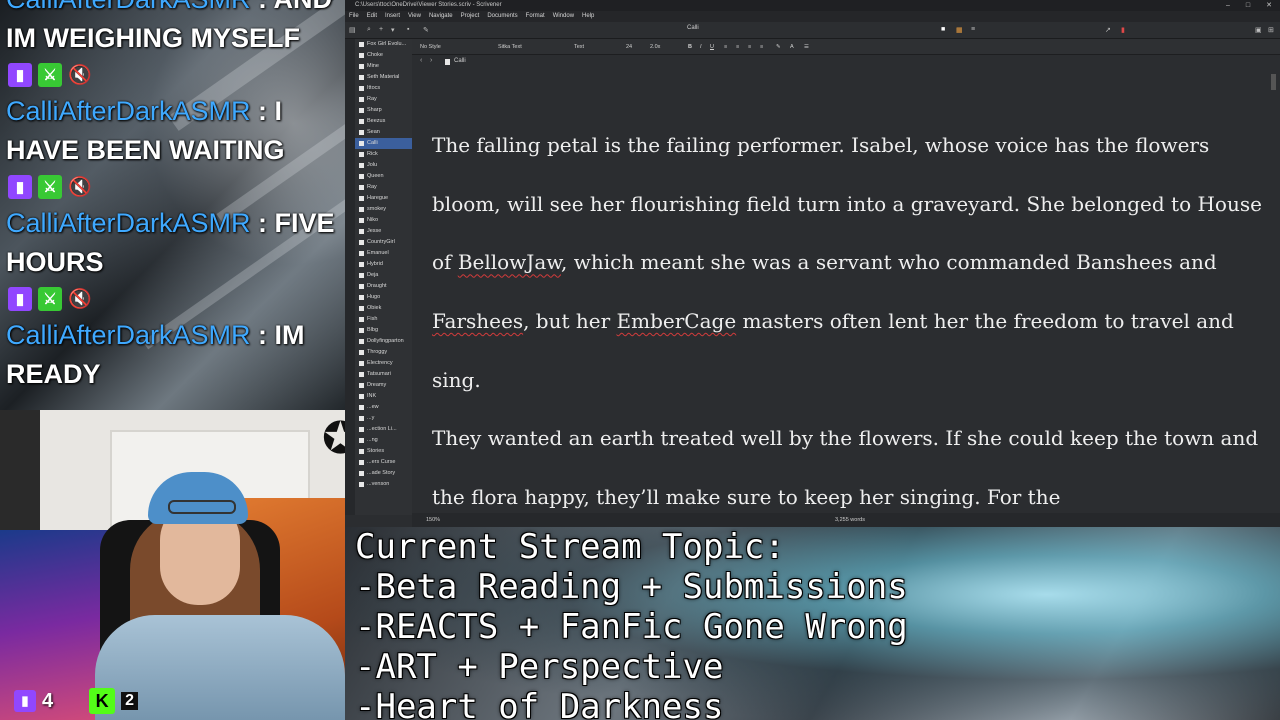  Describe the element at coordinates (749, 47) in the screenshot. I see `align-right-icon: ≡` at that location.